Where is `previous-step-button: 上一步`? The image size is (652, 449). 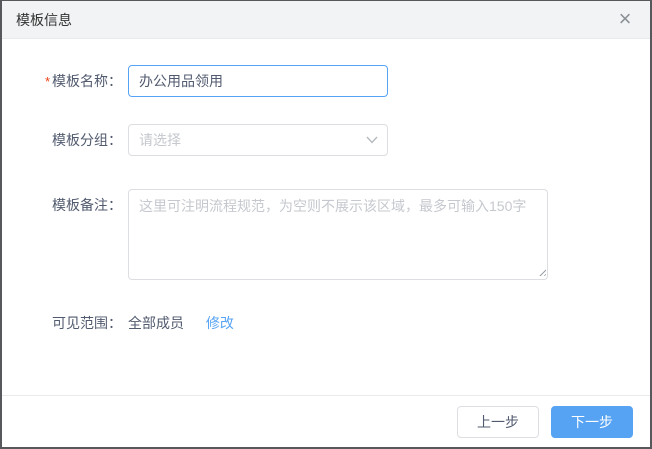
previous-step-button: 上一步 is located at coordinates (498, 421).